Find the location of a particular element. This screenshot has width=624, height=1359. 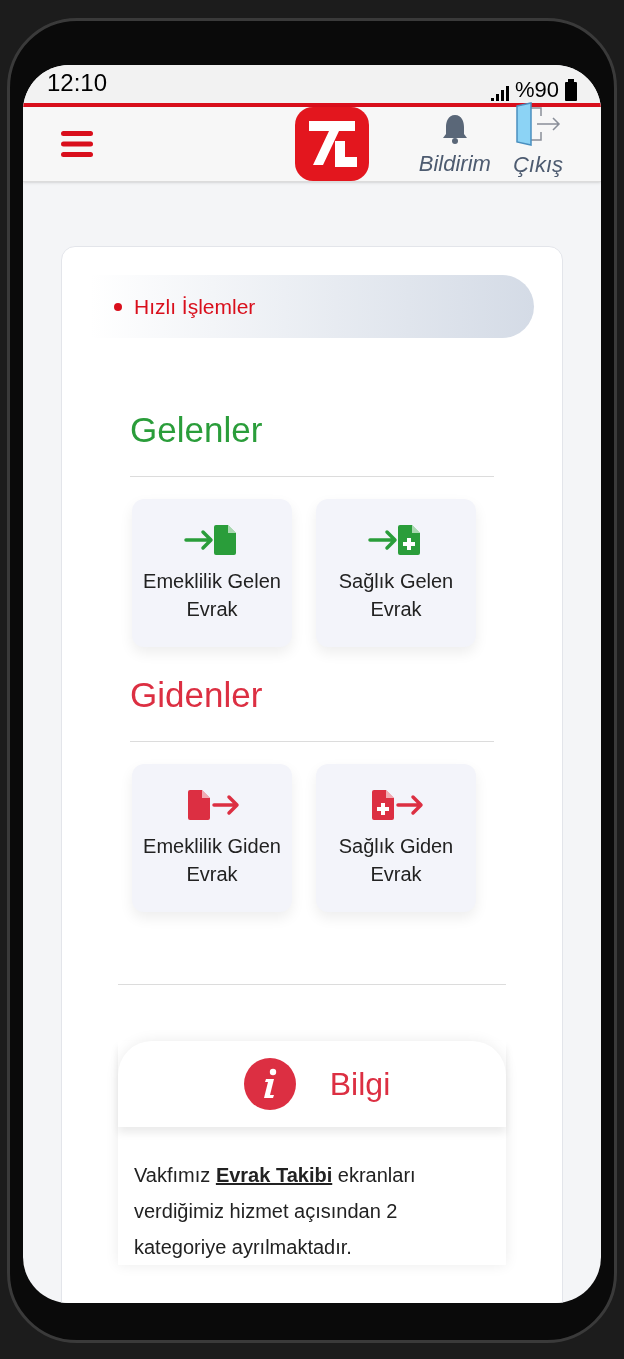

logout-button: Çıkış is located at coordinates (537, 141).